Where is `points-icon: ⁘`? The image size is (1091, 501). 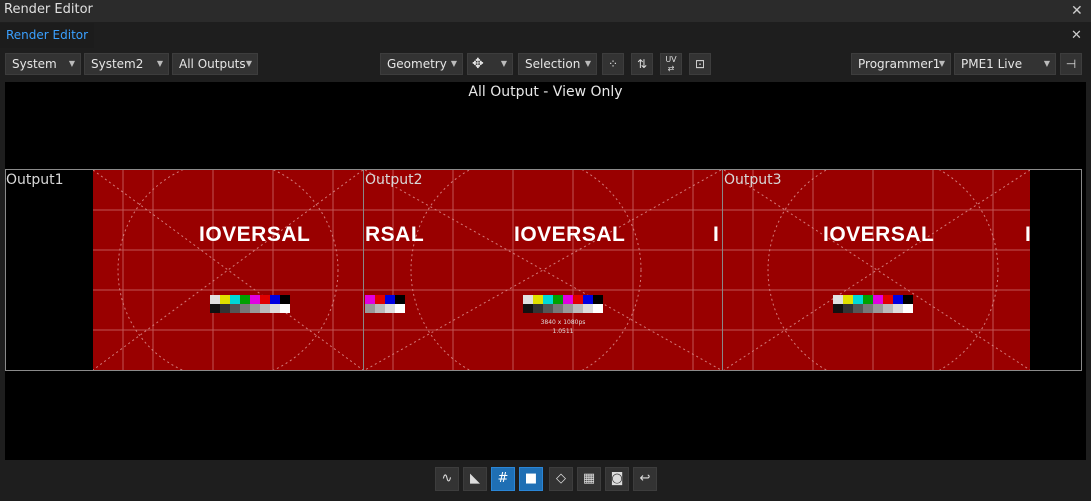 points-icon: ⁘ is located at coordinates (613, 64).